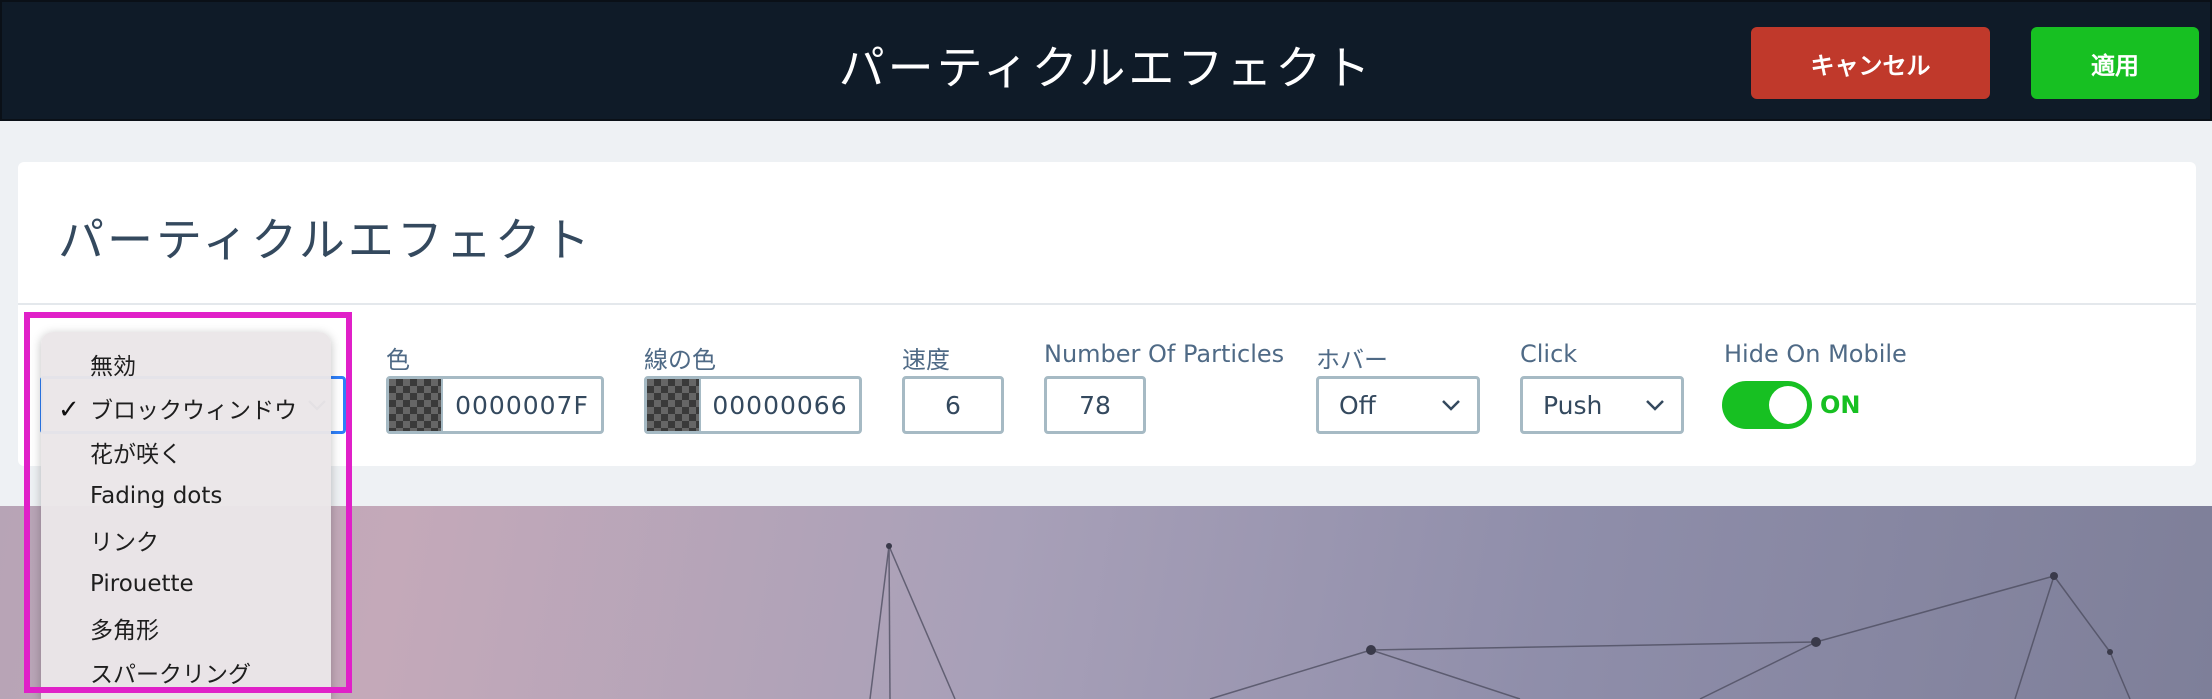 This screenshot has height=699, width=2212. I want to click on line-color-picker: 00000066, so click(753, 405).